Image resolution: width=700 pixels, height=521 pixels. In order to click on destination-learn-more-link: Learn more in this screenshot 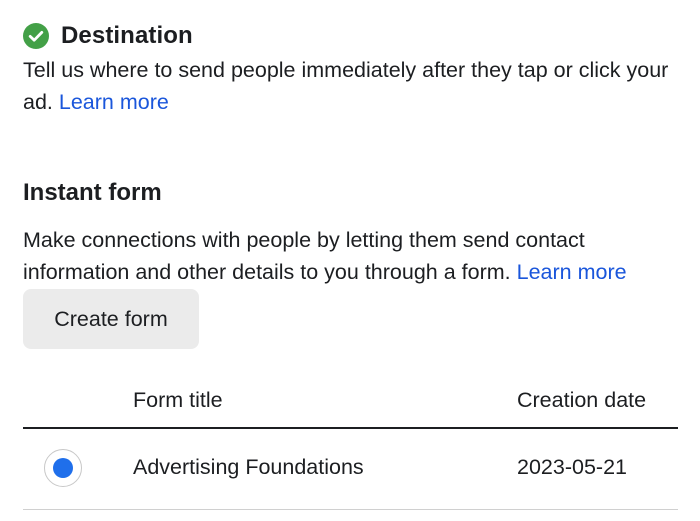, I will do `click(114, 102)`.